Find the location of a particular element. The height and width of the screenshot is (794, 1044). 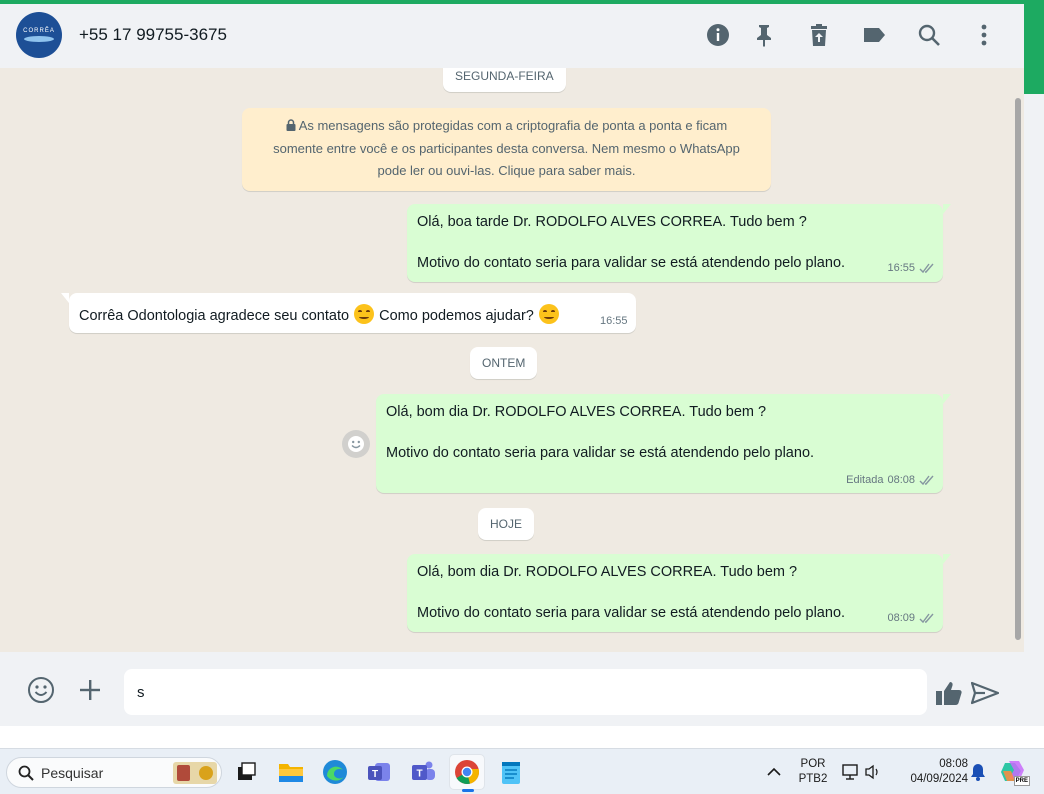

avatar-logo-text: CORRÊA is located at coordinates (39, 31).